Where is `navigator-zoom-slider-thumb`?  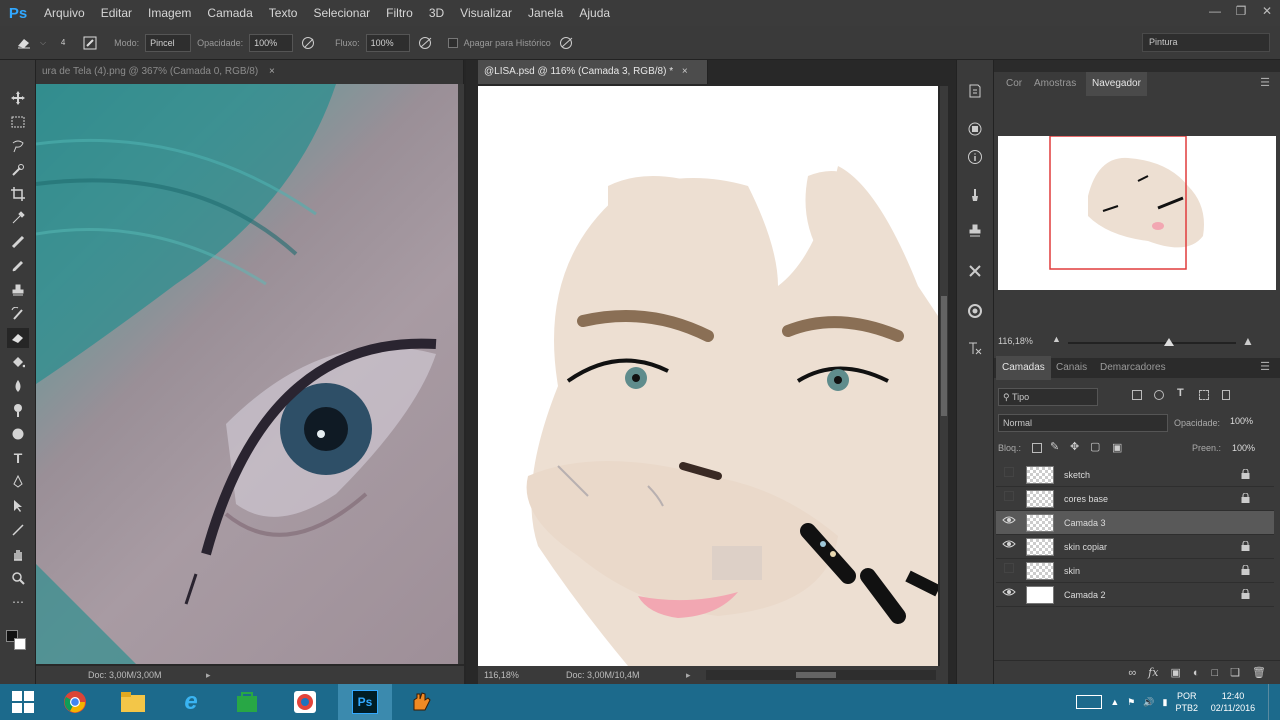 navigator-zoom-slider-thumb is located at coordinates (1168, 342).